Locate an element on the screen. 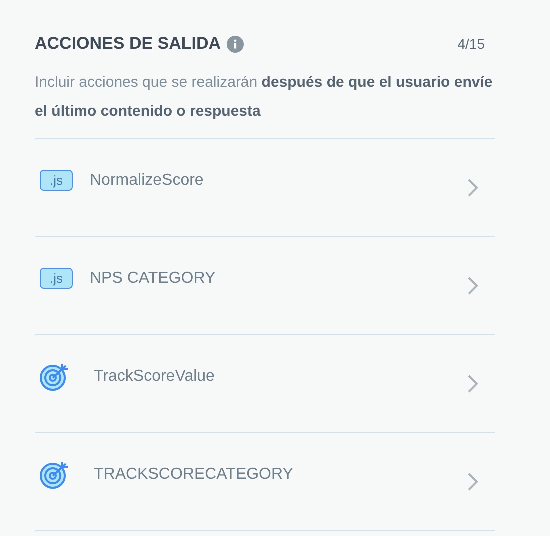 This screenshot has height=536, width=550. section-description: Incluir acciones que se realizarán después de que el usuario envíe el último contenido o respuesta is located at coordinates (264, 97).